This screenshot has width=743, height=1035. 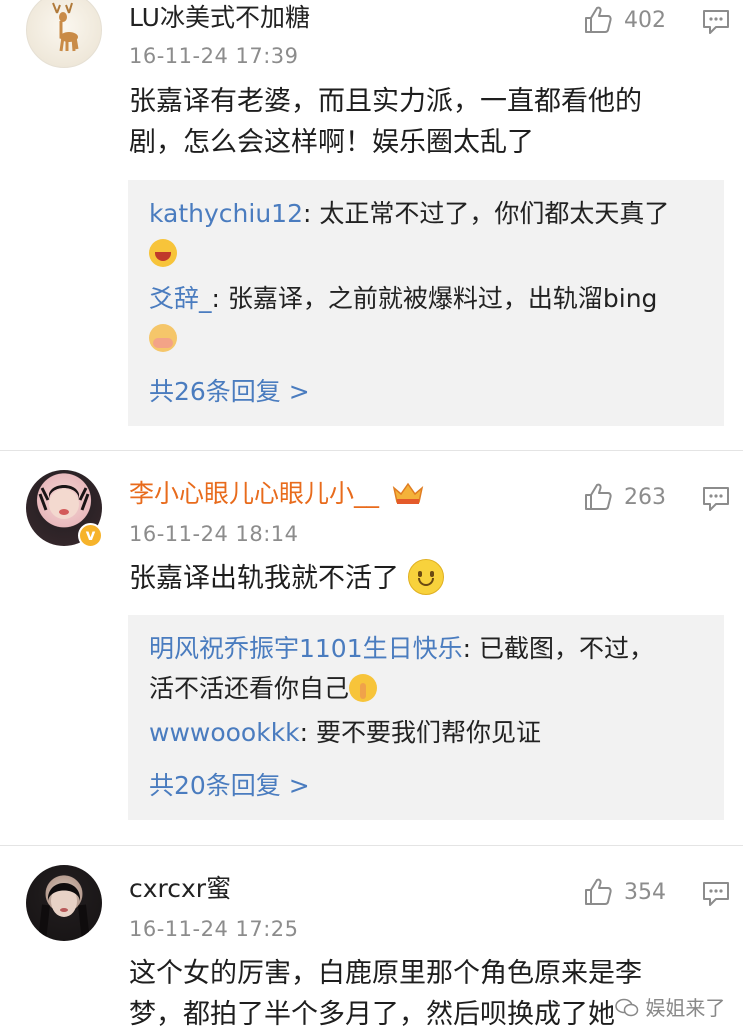 I want to click on reply-text-continued: 活不活还看你自己, so click(x=429, y=688).